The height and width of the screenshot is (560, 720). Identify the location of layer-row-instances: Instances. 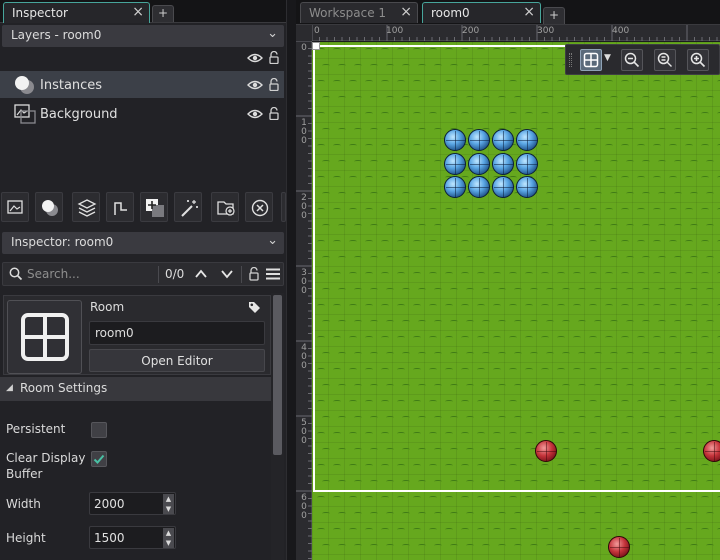
(142, 84).